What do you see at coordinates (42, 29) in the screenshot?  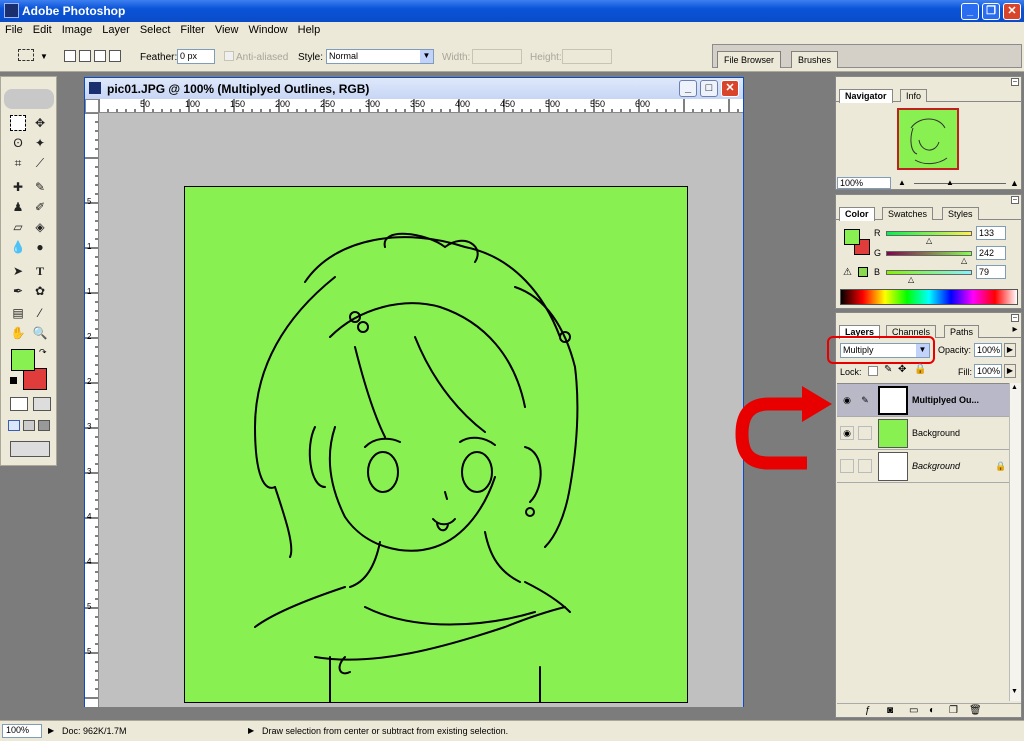 I see `menu-edit: Edit` at bounding box center [42, 29].